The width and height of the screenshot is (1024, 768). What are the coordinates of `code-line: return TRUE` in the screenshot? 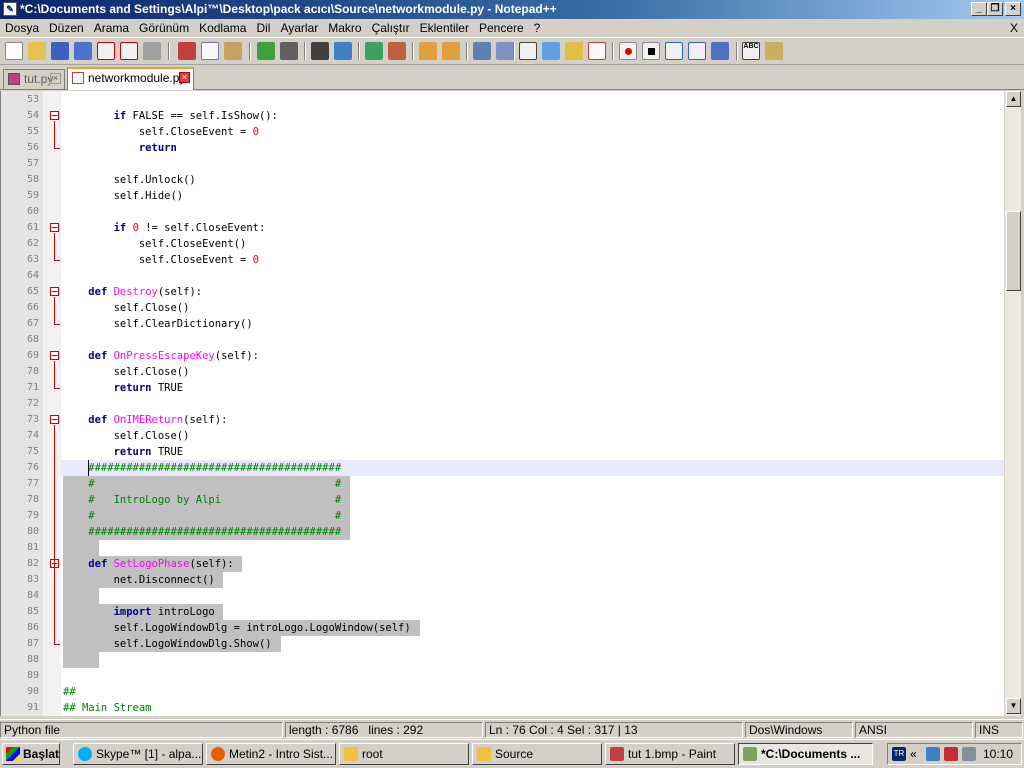 It's located at (148, 388).